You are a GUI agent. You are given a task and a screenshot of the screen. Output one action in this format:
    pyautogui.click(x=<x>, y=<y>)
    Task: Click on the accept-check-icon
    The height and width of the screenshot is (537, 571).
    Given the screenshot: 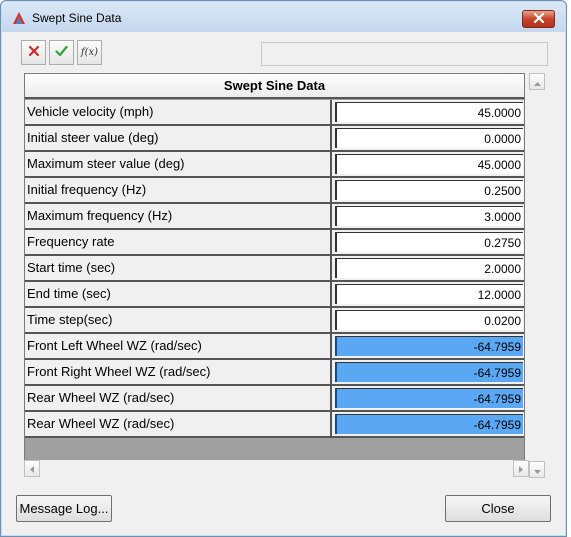 What is the action you would take?
    pyautogui.click(x=61, y=52)
    